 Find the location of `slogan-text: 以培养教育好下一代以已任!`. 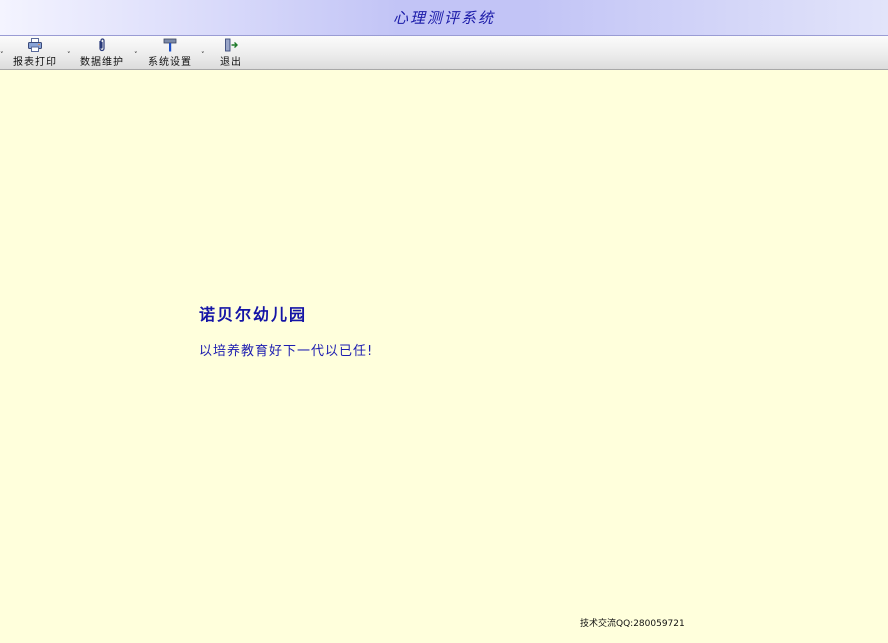

slogan-text: 以培养教育好下一代以已任! is located at coordinates (286, 351).